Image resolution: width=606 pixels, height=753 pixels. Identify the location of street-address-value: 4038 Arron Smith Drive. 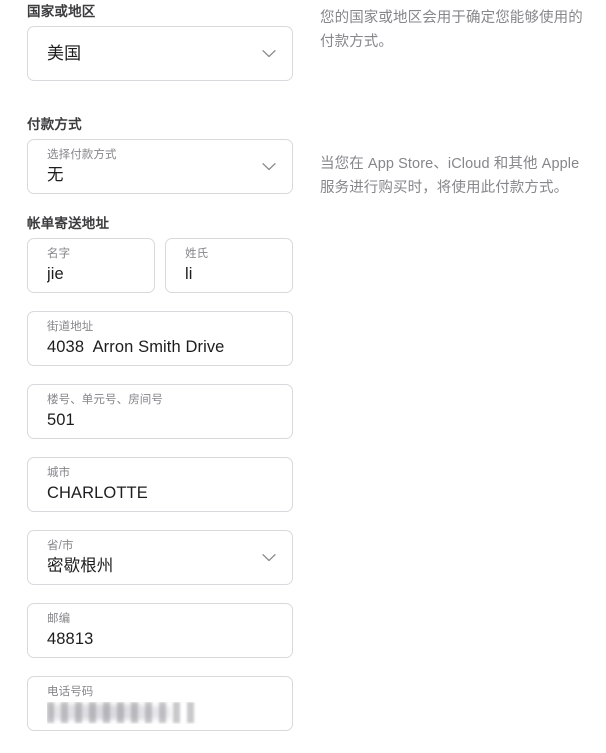
(136, 347).